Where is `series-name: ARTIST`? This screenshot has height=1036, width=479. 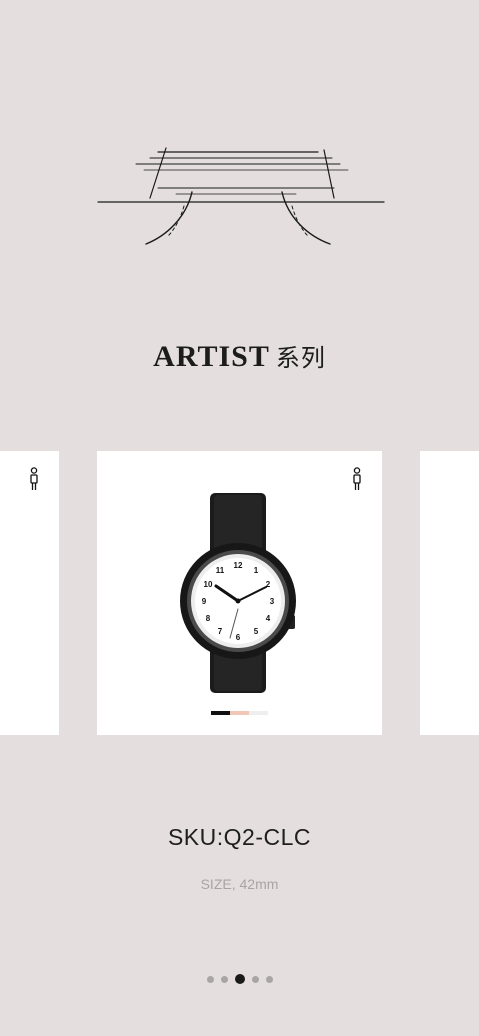 series-name: ARTIST is located at coordinates (211, 356).